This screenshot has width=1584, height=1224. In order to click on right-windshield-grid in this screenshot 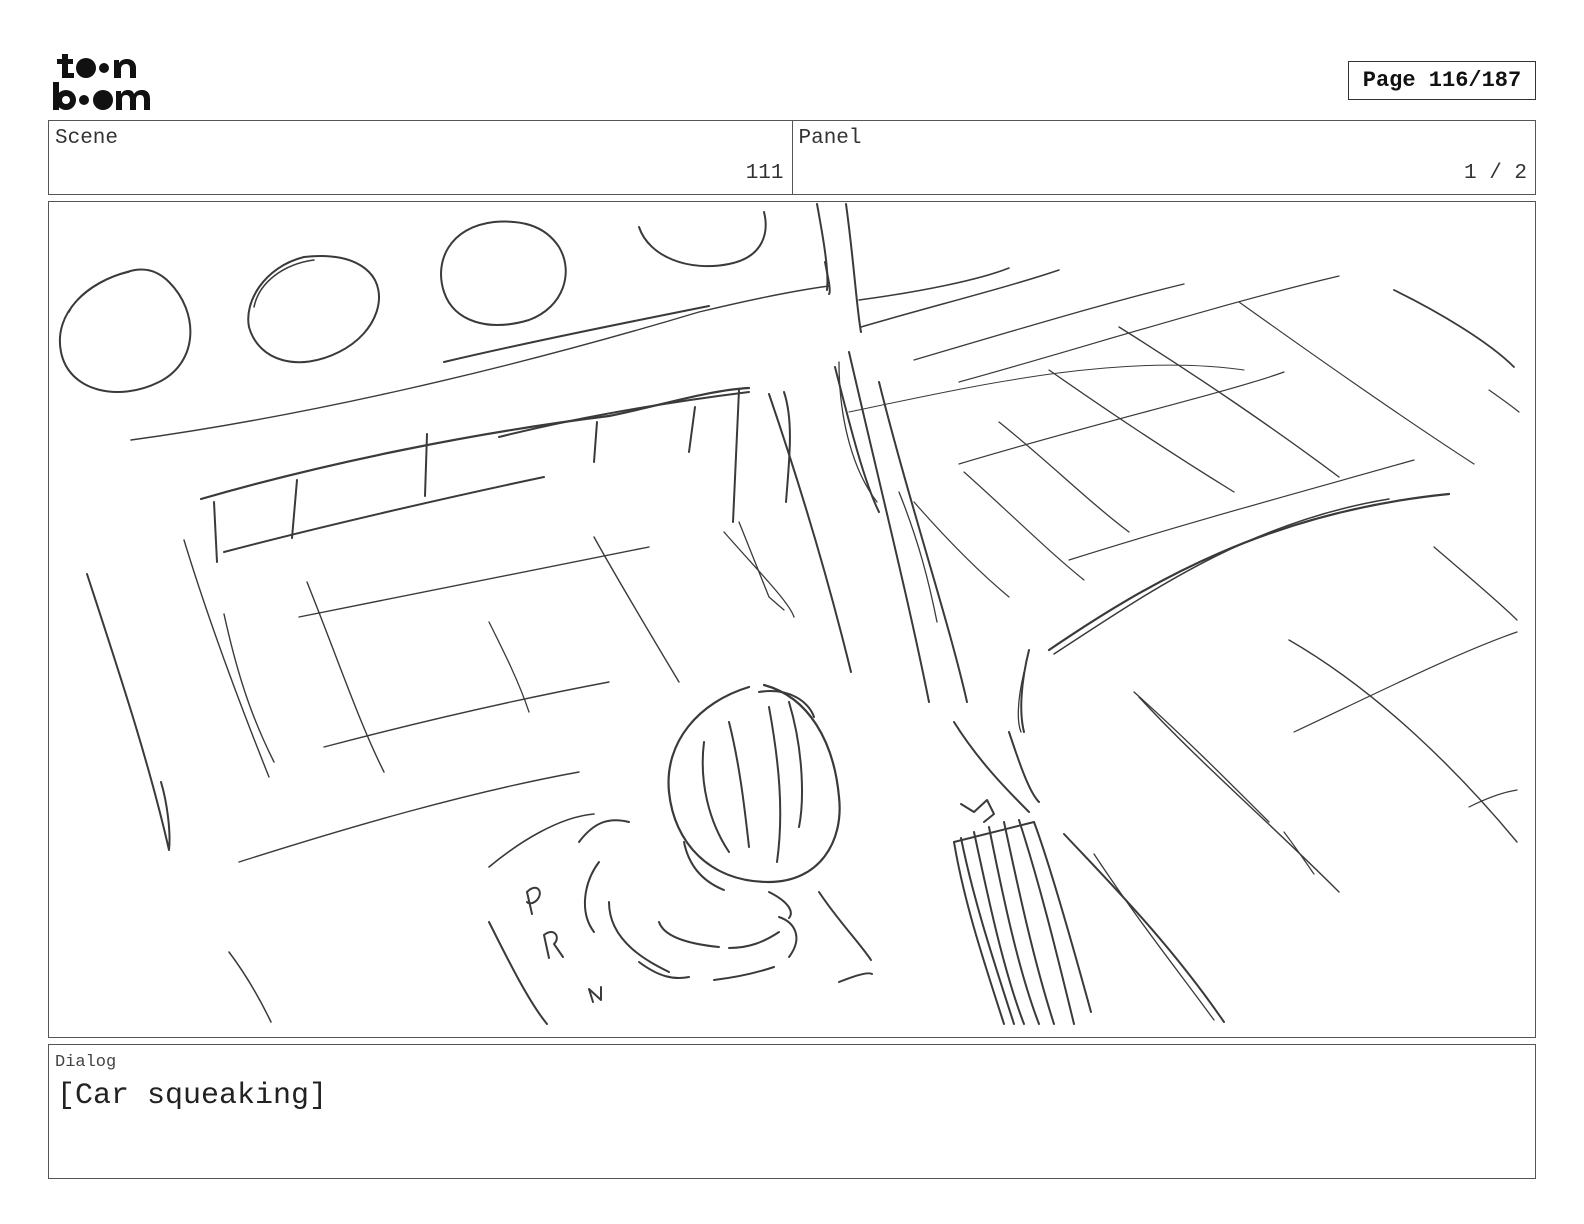, I will do `click(1184, 432)`.